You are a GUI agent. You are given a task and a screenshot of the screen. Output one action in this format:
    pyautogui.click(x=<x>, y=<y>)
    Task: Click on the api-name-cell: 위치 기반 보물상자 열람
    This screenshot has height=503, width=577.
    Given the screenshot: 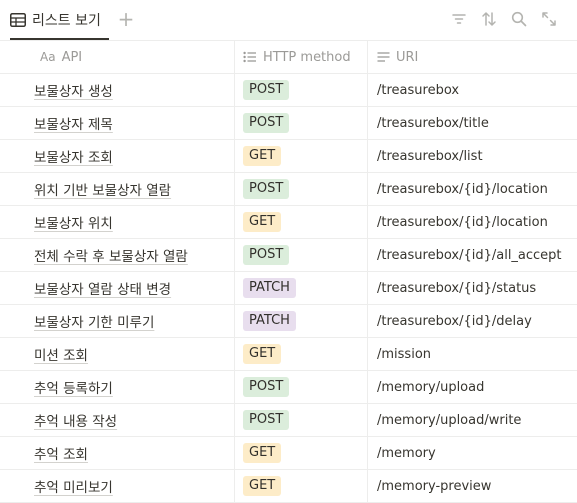 What is the action you would take?
    pyautogui.click(x=117, y=189)
    